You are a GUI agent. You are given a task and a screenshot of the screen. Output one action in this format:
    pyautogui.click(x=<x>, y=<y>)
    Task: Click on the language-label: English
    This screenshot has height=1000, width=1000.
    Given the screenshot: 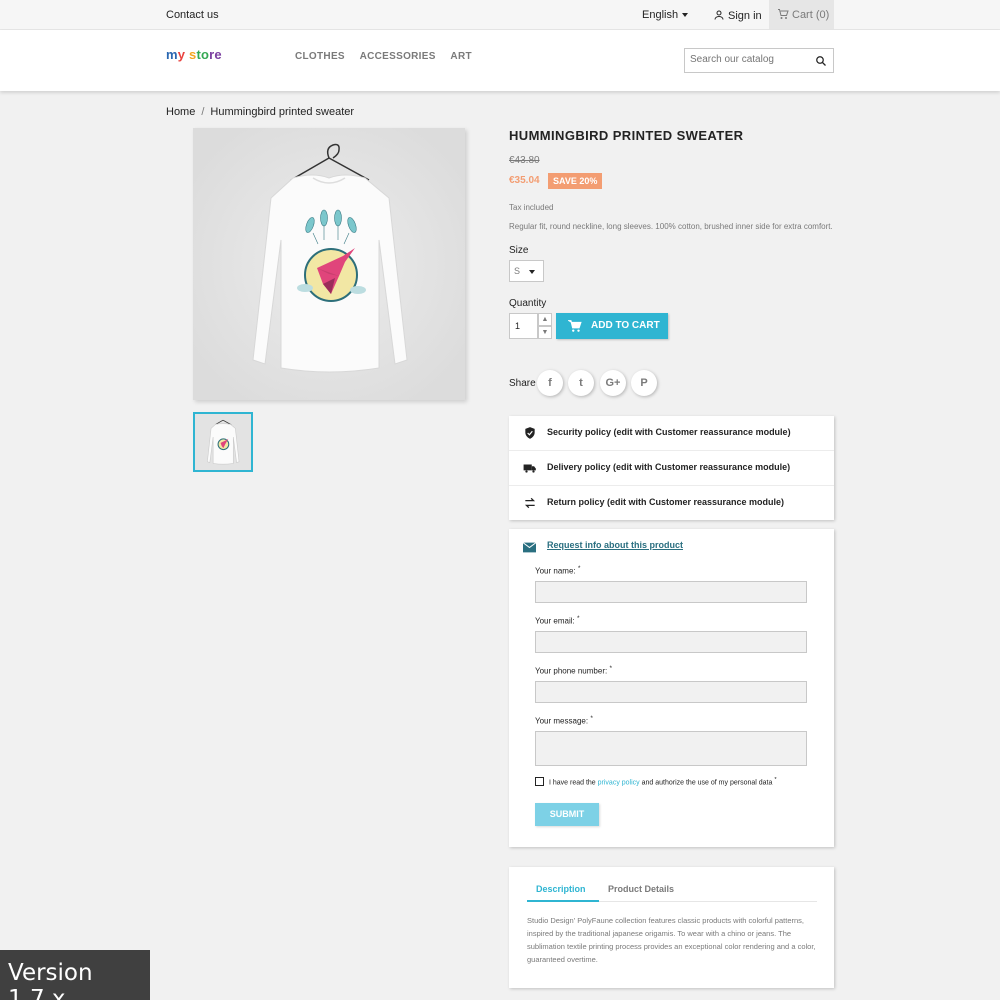 What is the action you would take?
    pyautogui.click(x=660, y=15)
    